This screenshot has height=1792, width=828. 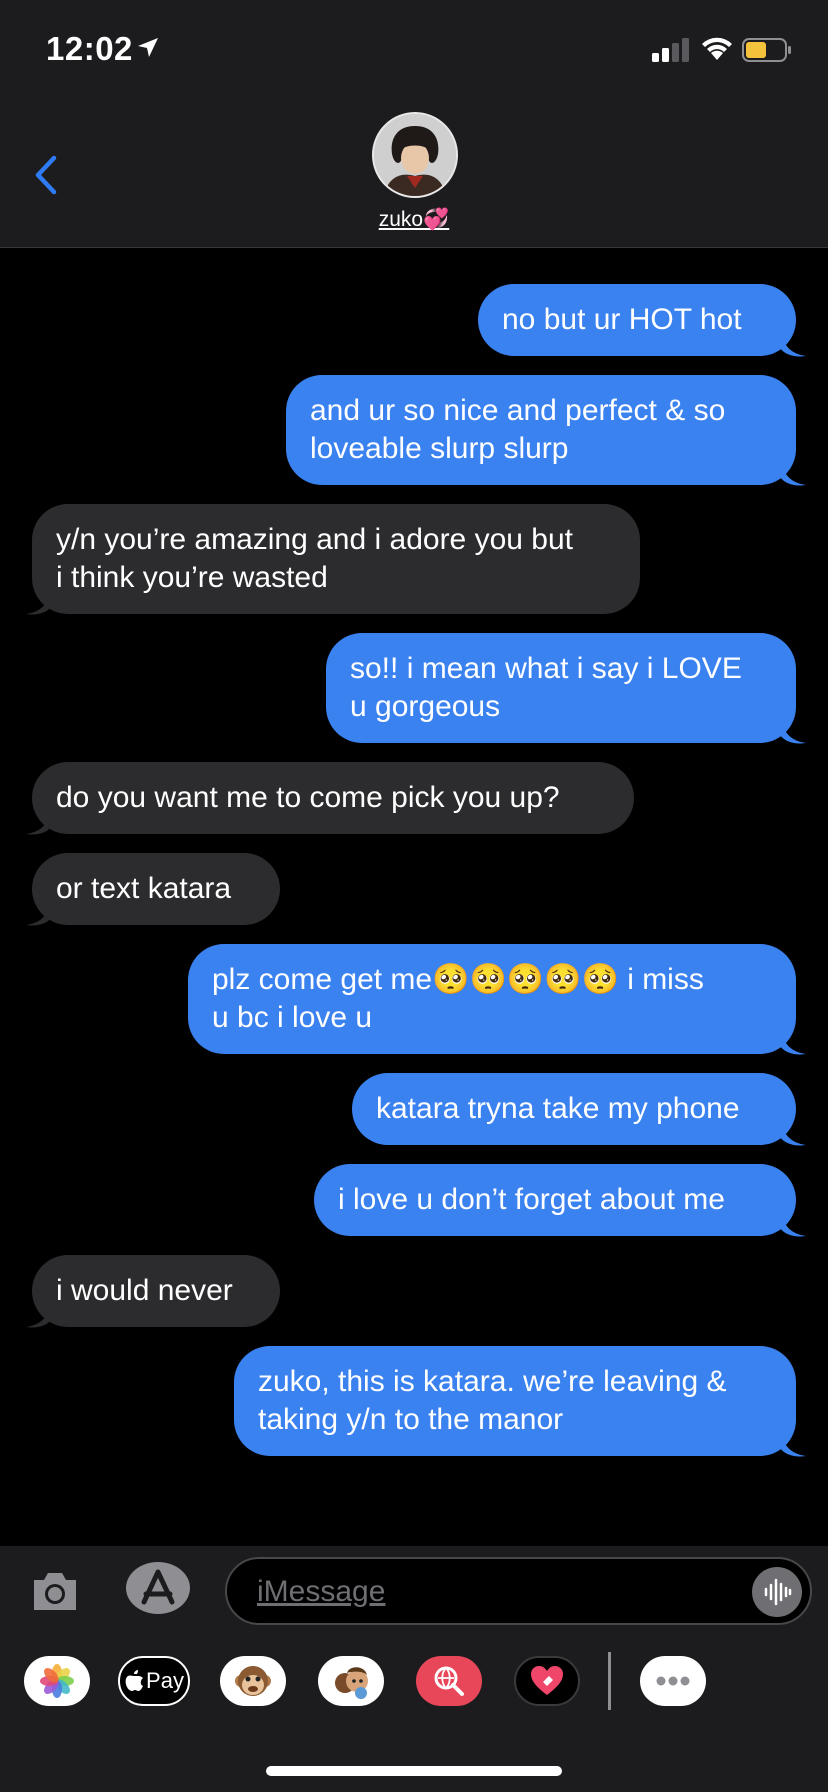 I want to click on photos-icon, so click(x=57, y=1681).